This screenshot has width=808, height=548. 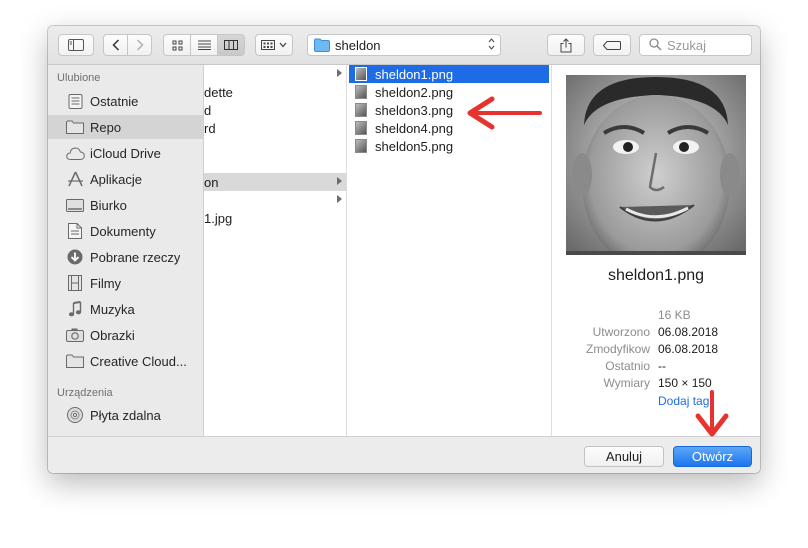 I want to click on columns-icon, so click(x=231, y=45).